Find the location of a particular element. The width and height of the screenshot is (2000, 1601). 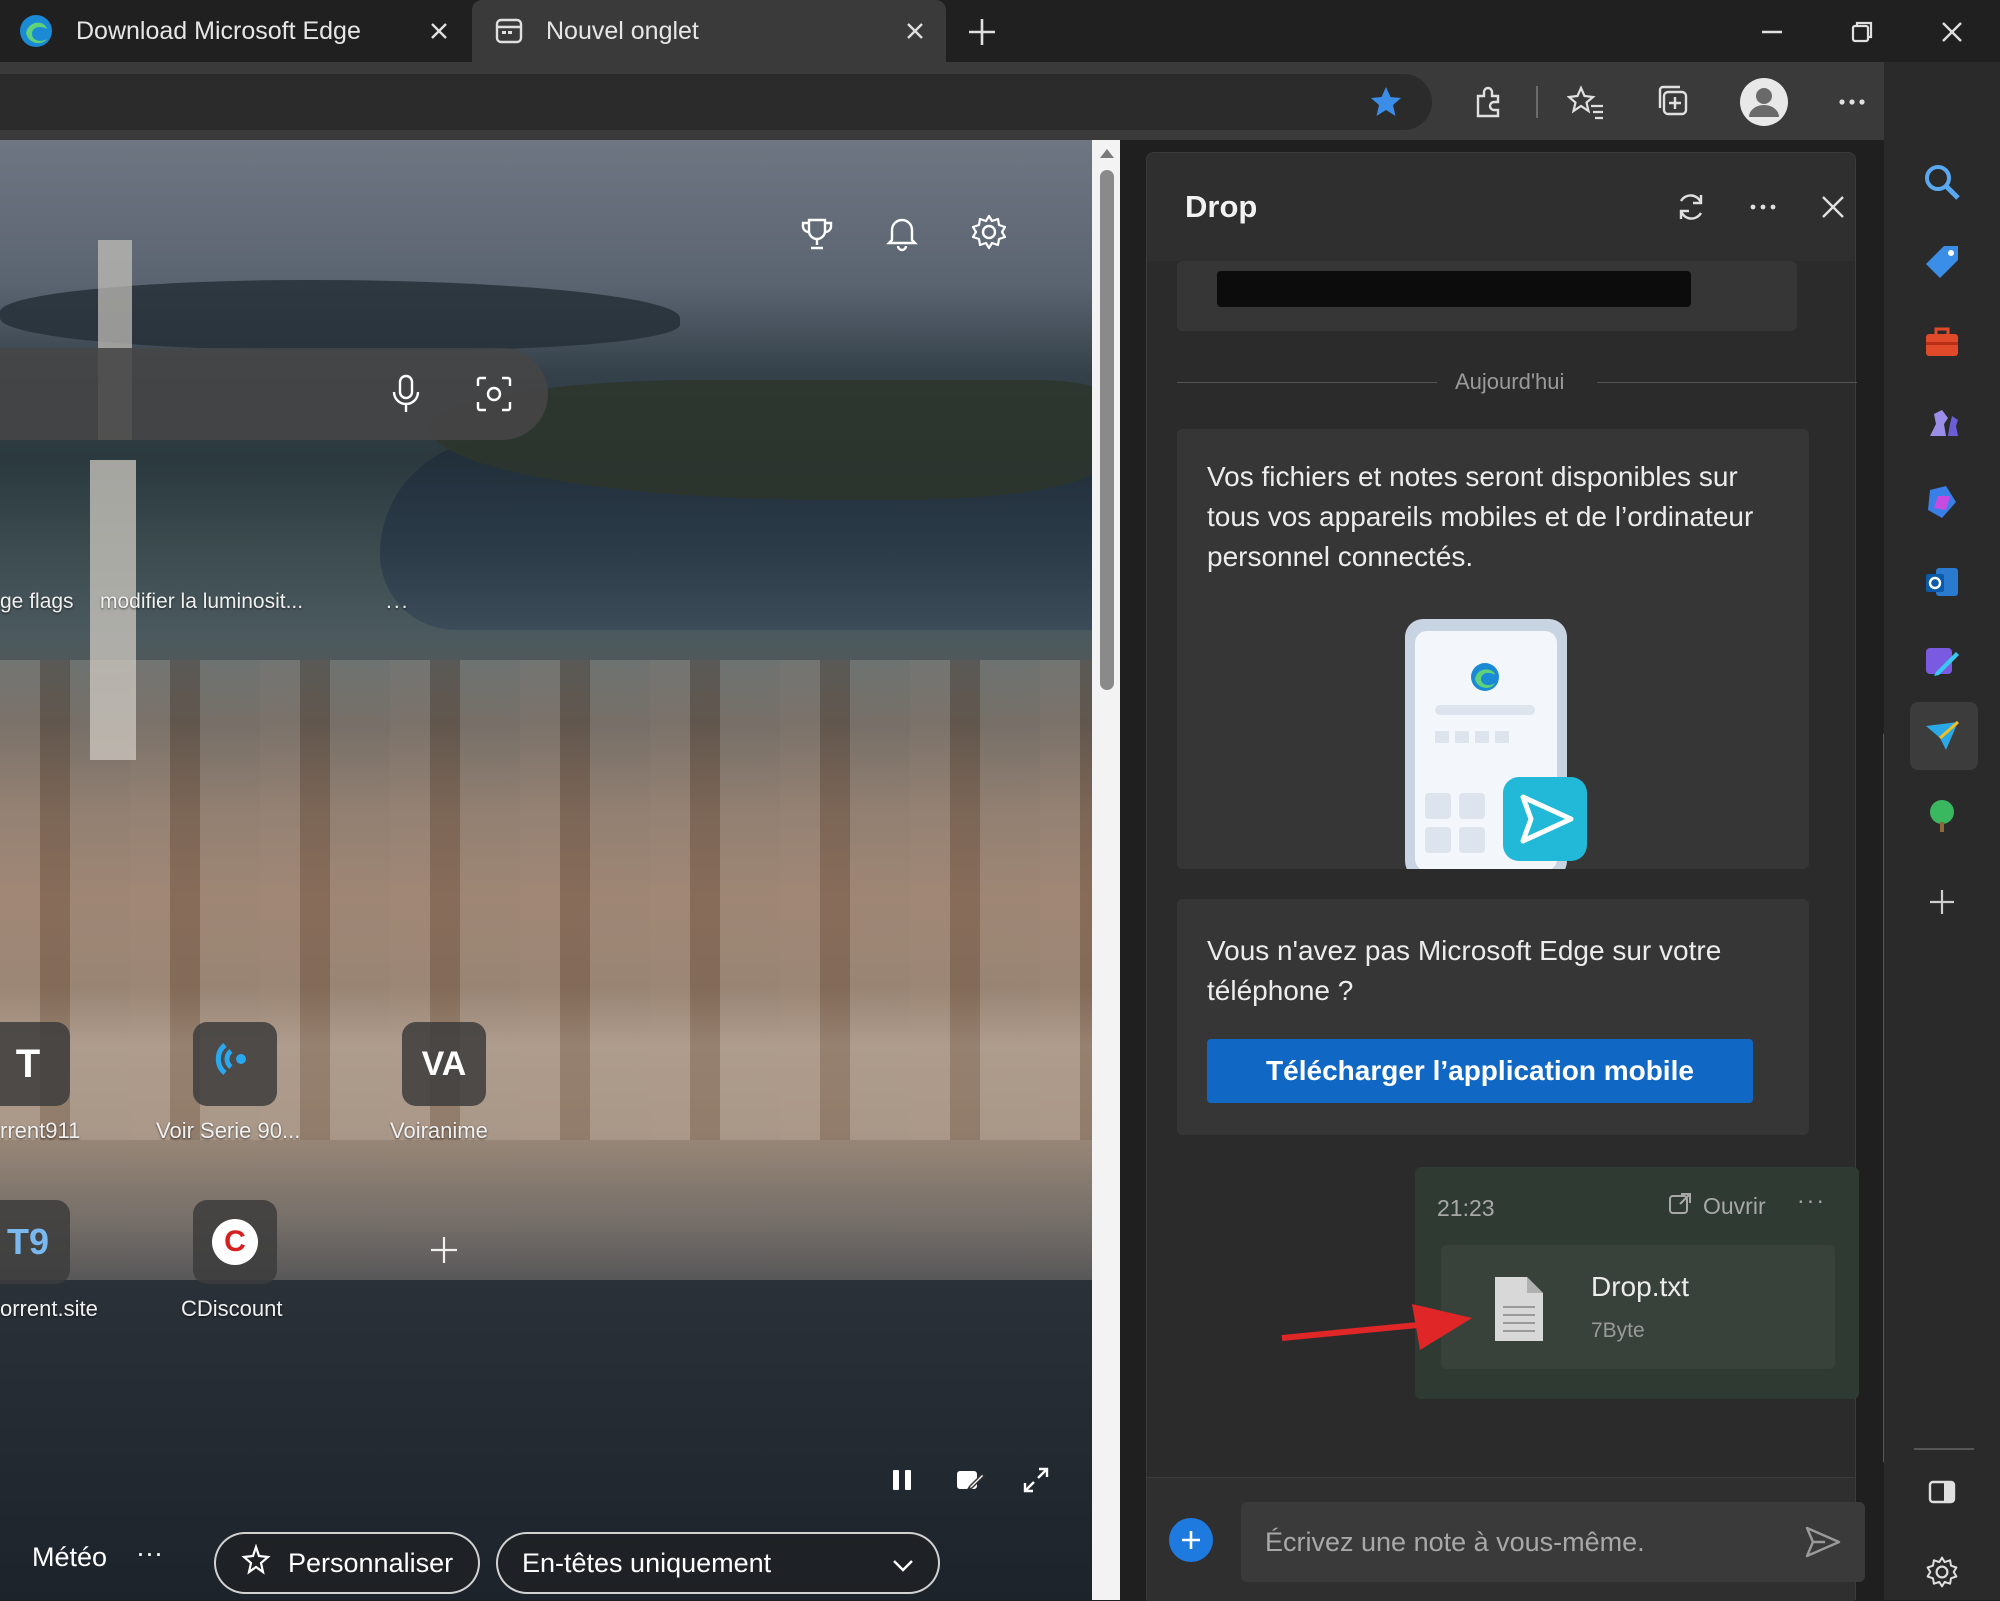

sidebar-divider is located at coordinates (1944, 1449).